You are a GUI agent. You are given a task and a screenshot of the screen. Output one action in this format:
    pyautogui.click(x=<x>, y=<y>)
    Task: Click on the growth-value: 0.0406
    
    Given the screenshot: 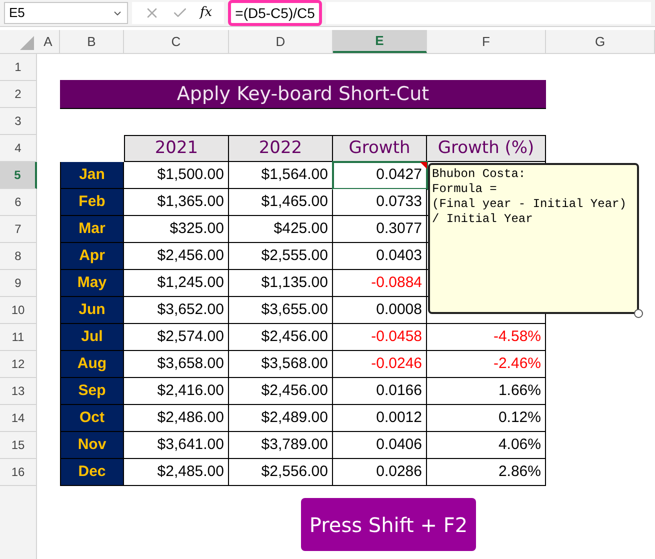 What is the action you would take?
    pyautogui.click(x=399, y=444)
    